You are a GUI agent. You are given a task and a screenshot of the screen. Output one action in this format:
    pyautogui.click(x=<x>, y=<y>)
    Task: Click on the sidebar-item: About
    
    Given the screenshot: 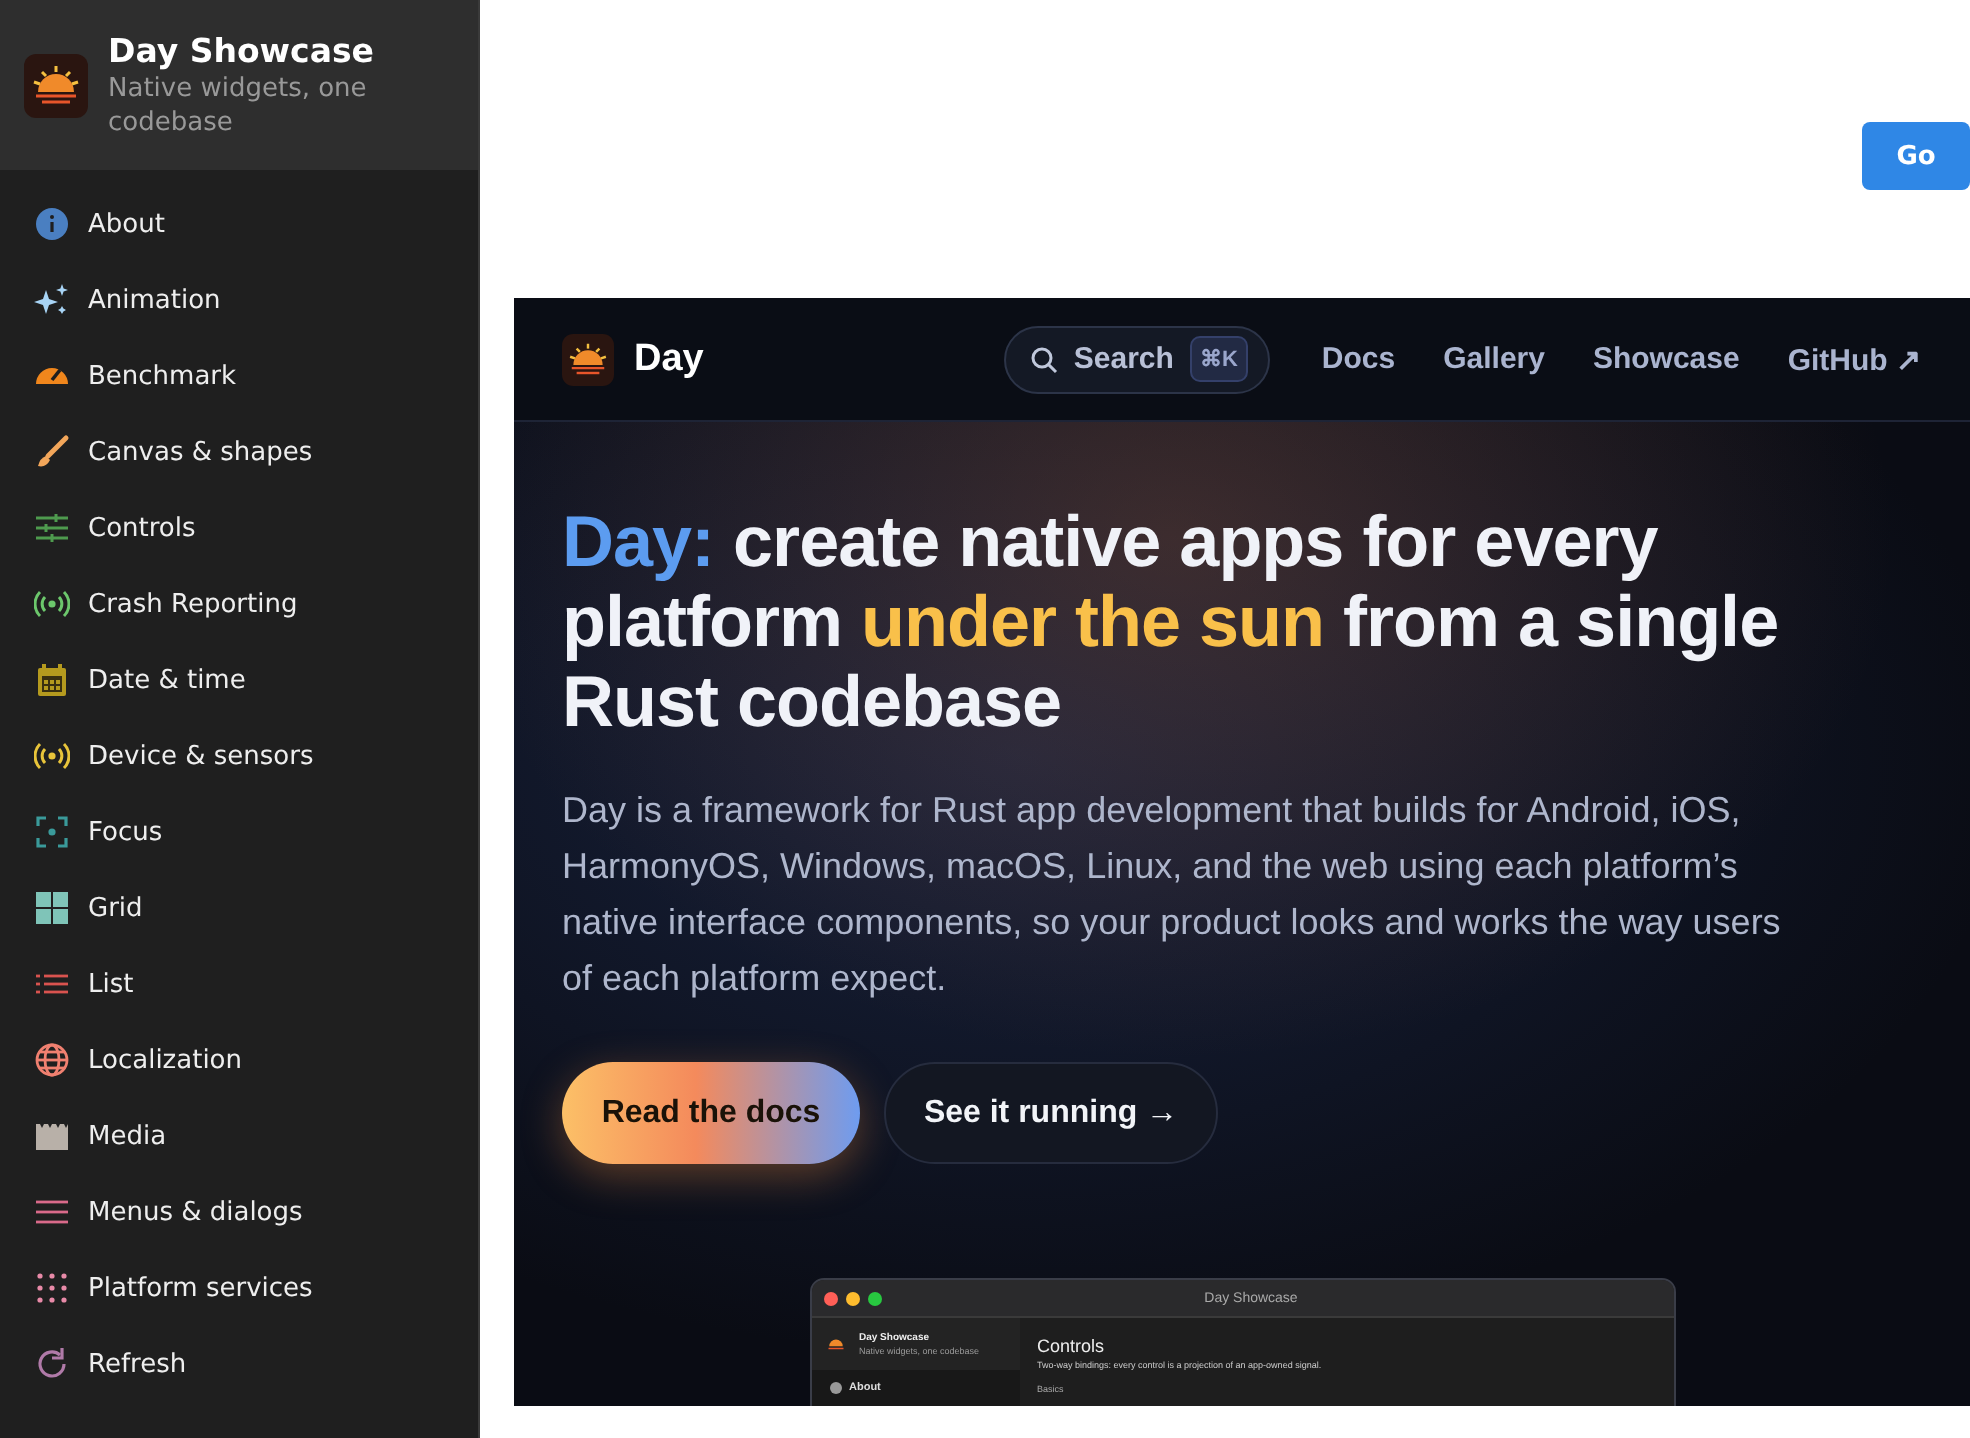 What is the action you would take?
    pyautogui.click(x=239, y=224)
    